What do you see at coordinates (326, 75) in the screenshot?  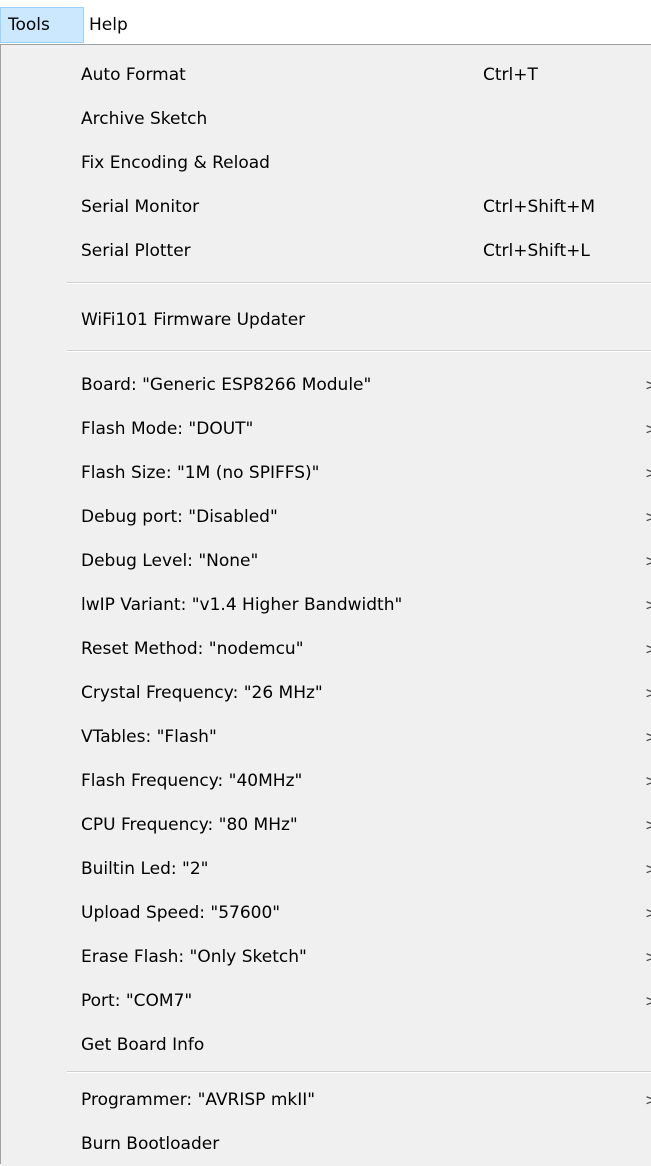 I see `menu-item-auto-format: Auto Format Ctrl+T` at bounding box center [326, 75].